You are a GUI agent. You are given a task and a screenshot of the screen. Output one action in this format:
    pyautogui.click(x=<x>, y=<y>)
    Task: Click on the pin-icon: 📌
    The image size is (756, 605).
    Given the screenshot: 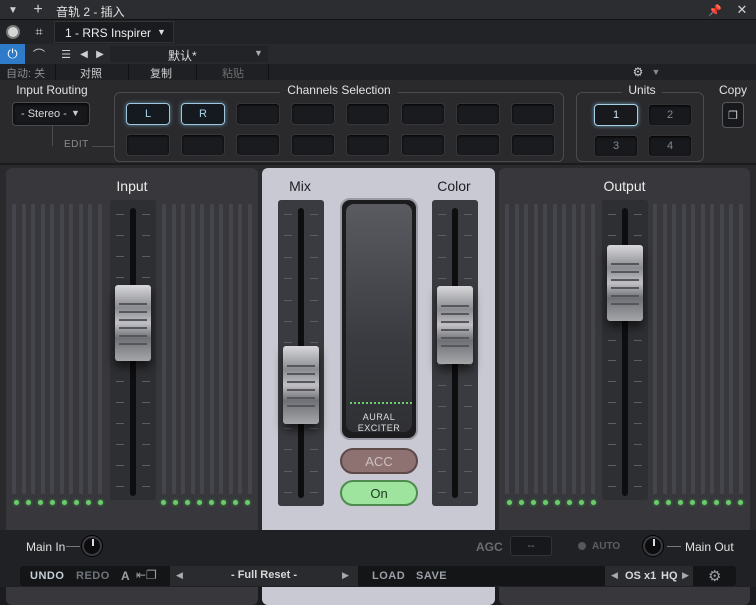 What is the action you would take?
    pyautogui.click(x=715, y=10)
    